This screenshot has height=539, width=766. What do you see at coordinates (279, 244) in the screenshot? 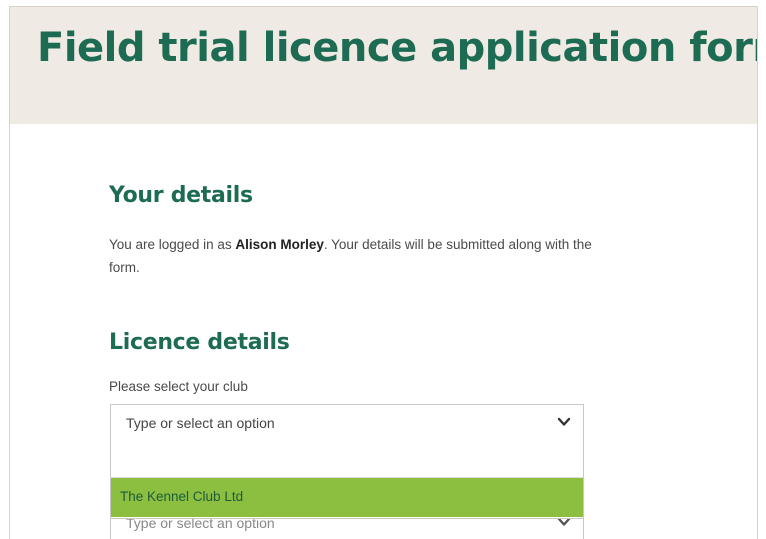
I see `user-name: Alison Morley` at bounding box center [279, 244].